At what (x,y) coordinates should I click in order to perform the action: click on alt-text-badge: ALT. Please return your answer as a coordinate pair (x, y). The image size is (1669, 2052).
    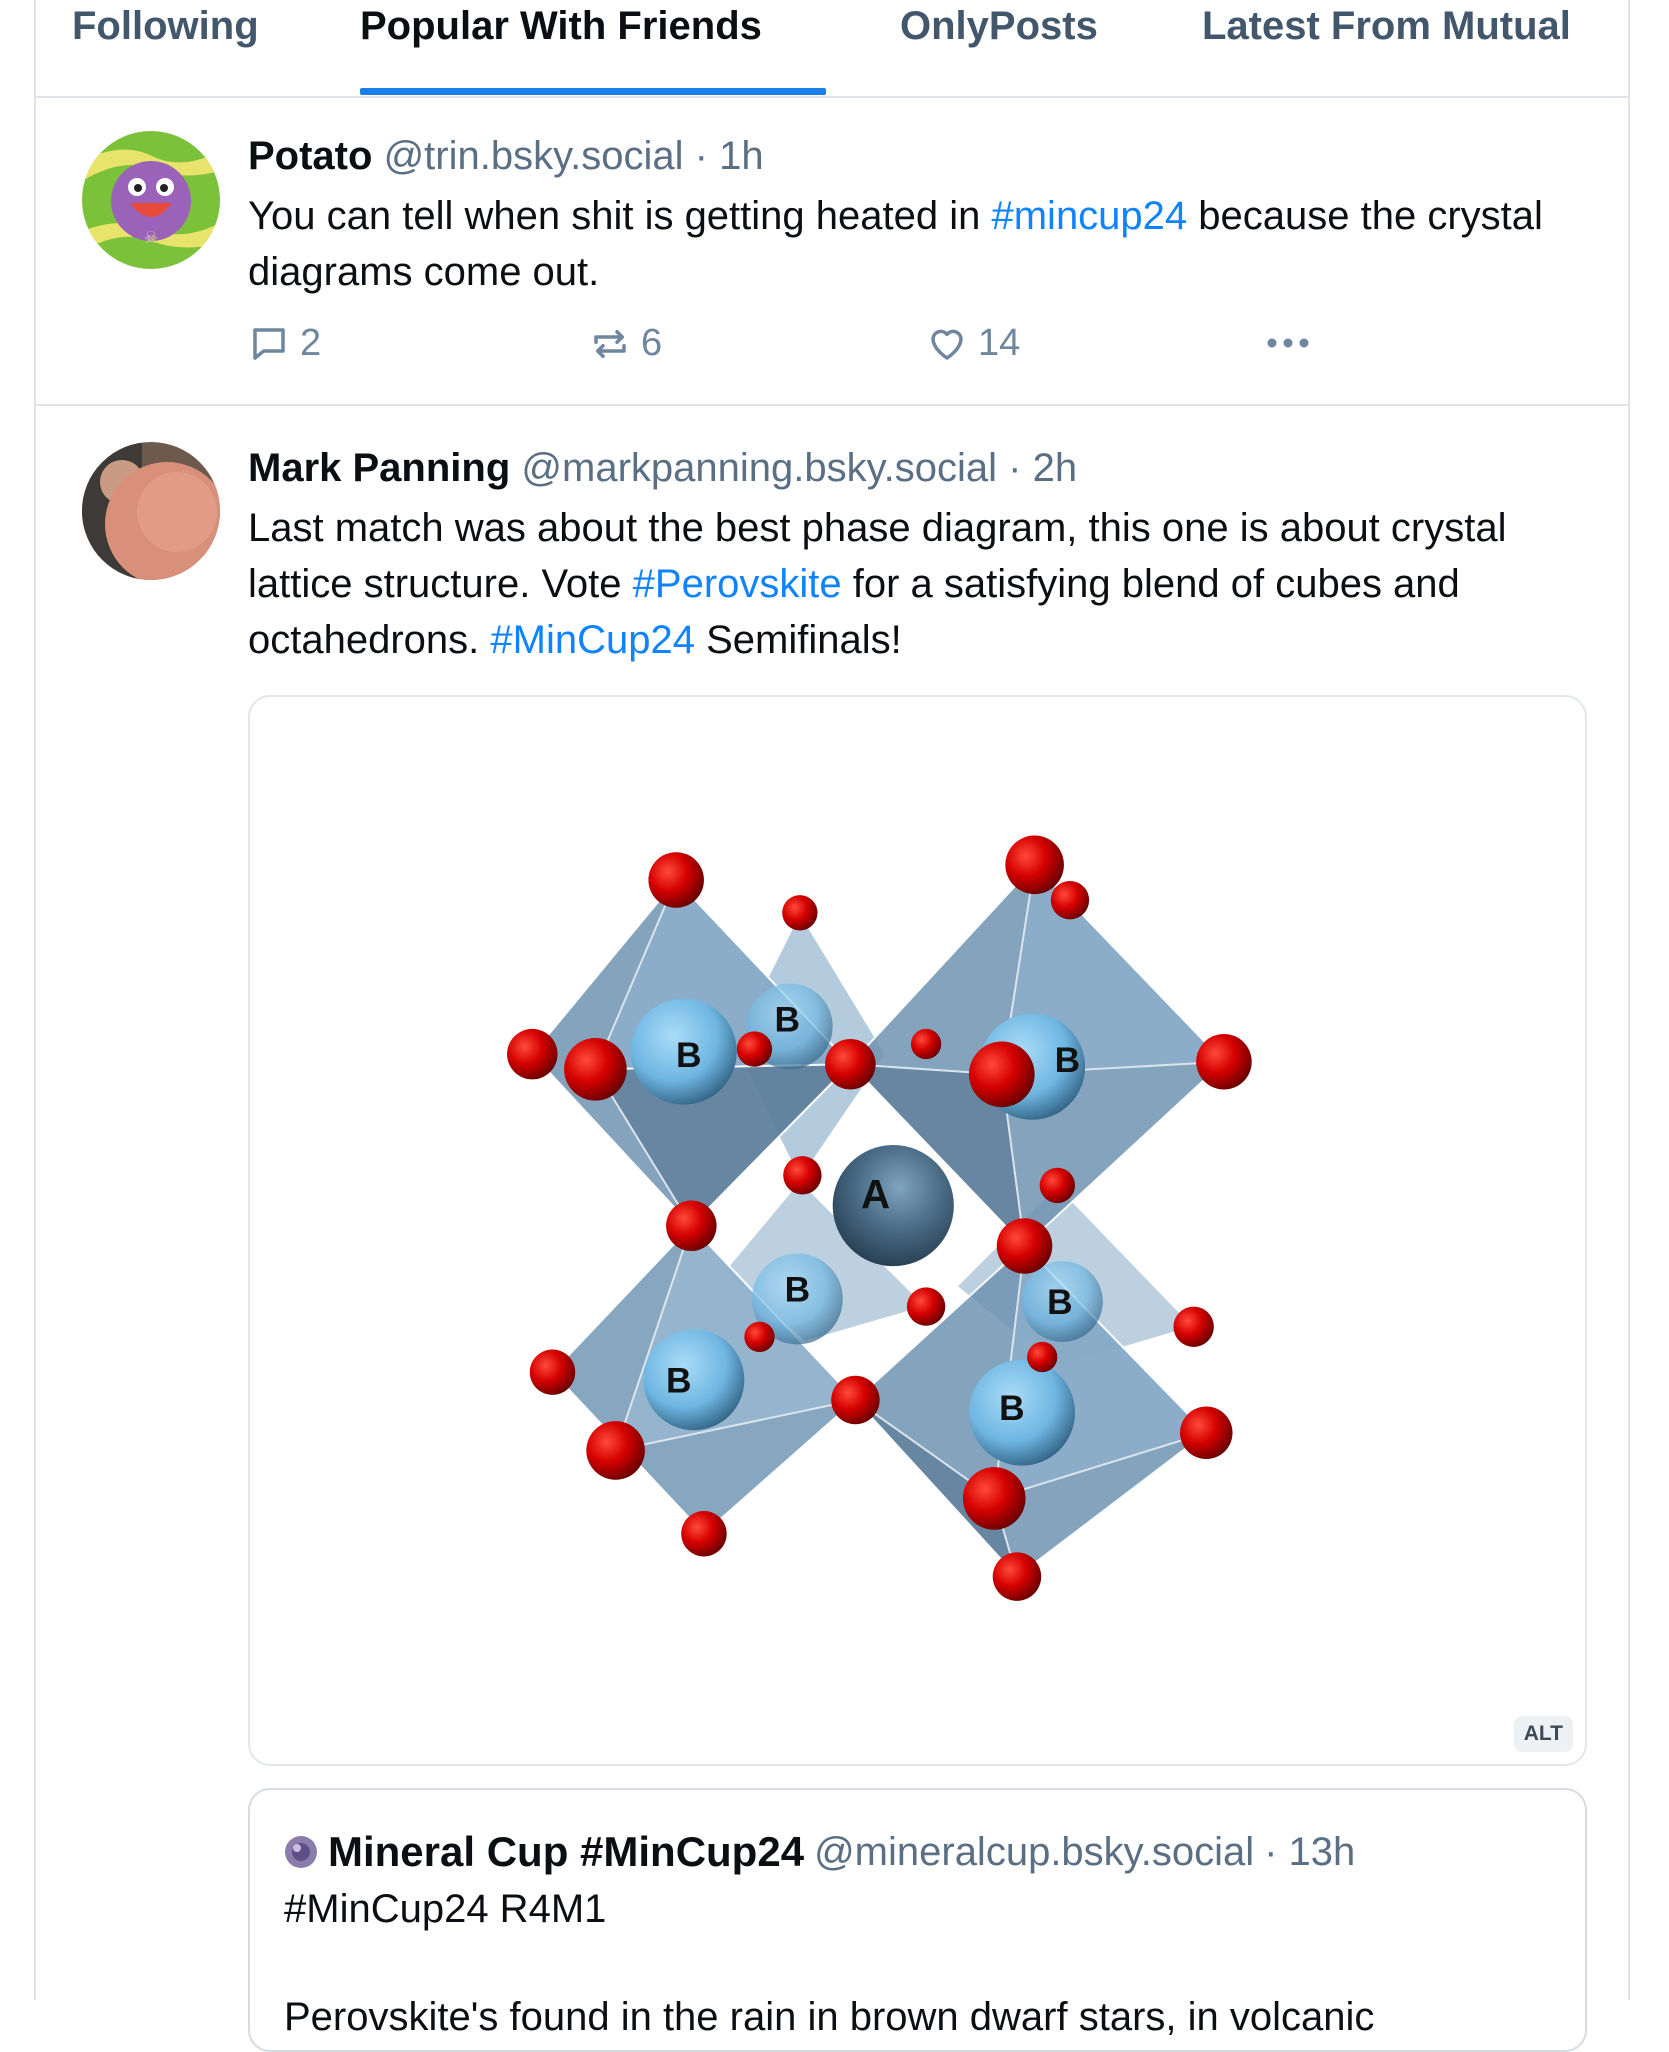
    Looking at the image, I should click on (1543, 1734).